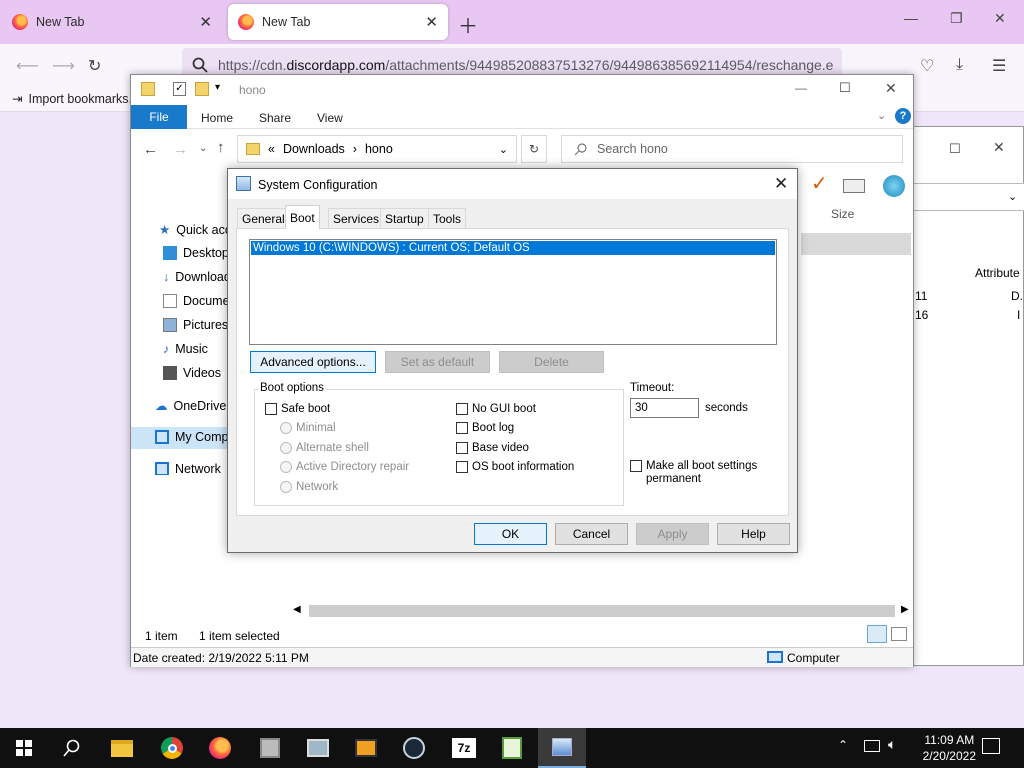 The image size is (1024, 768). What do you see at coordinates (404, 218) in the screenshot?
I see `tab-startup: Startup` at bounding box center [404, 218].